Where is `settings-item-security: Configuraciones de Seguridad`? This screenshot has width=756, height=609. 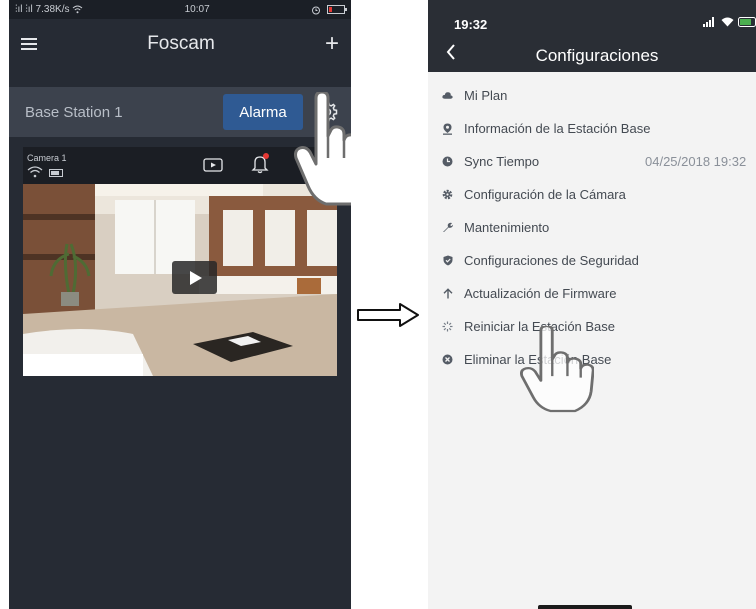 settings-item-security: Configuraciones de Seguridad is located at coordinates (592, 260).